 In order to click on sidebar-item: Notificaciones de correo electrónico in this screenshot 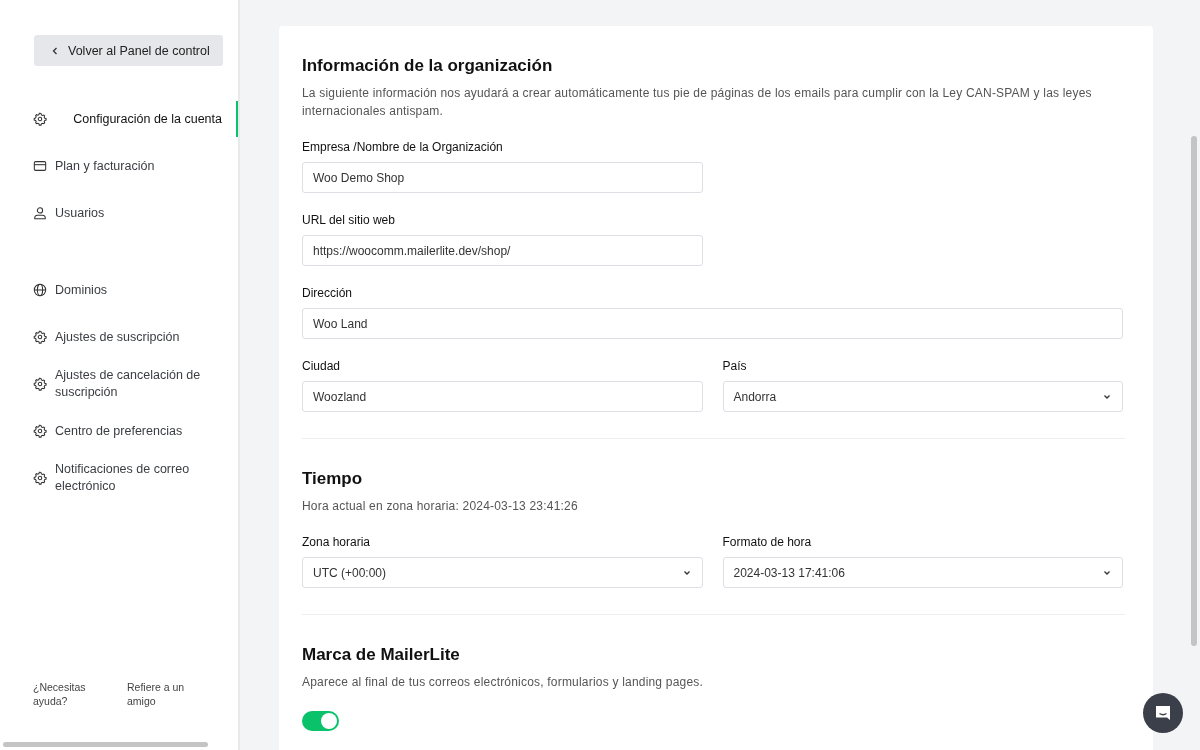, I will do `click(119, 478)`.